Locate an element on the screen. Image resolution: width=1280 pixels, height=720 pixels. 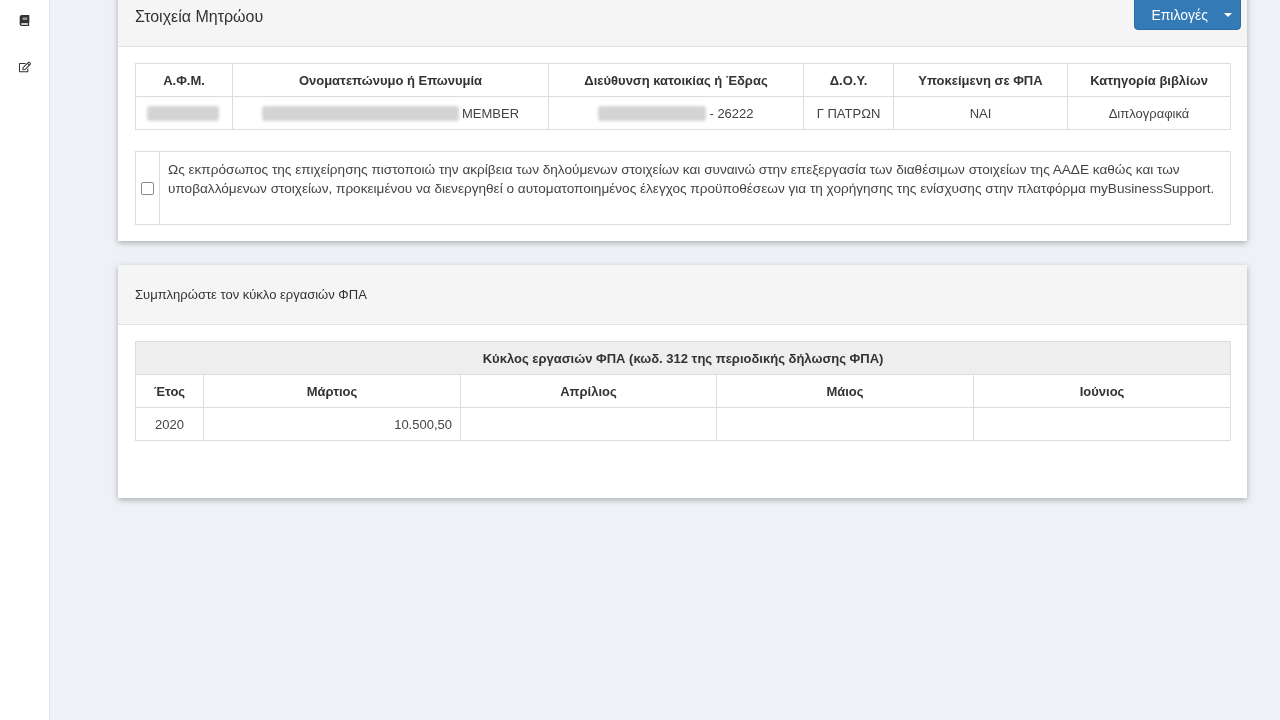
column-header: Ονοματεπώνυμο ή Επωνυμία is located at coordinates (390, 80).